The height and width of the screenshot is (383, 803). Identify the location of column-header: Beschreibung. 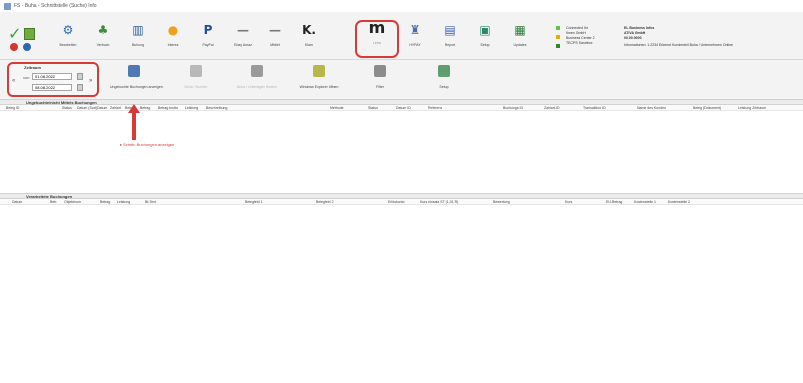
(216, 108).